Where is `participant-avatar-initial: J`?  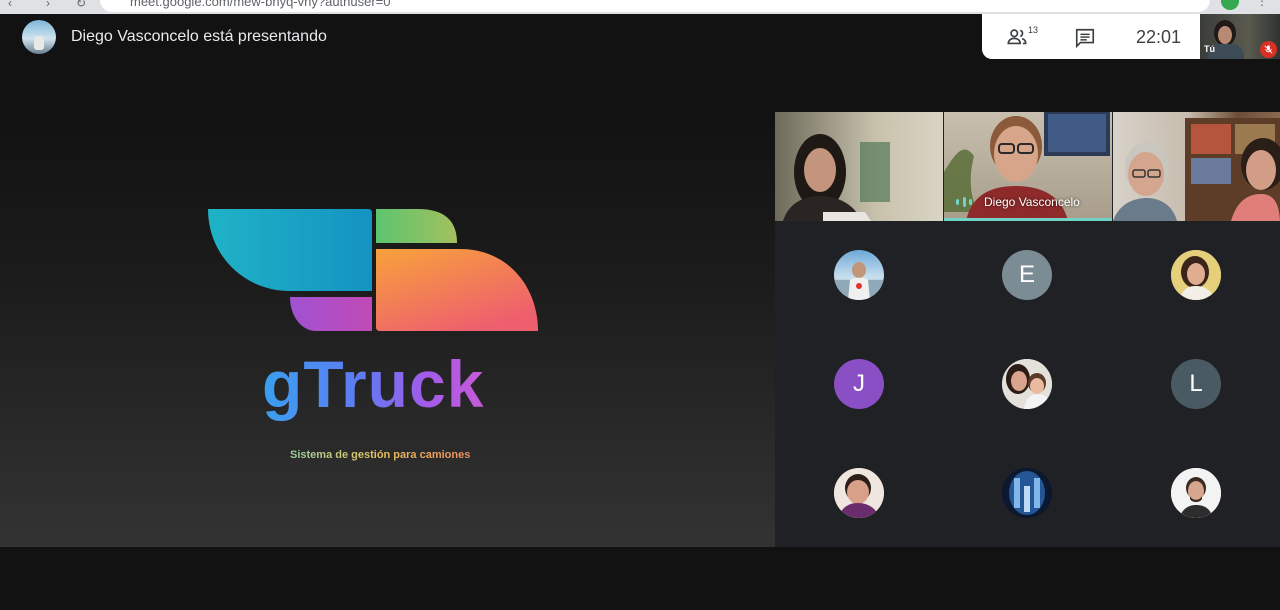 participant-avatar-initial: J is located at coordinates (859, 384).